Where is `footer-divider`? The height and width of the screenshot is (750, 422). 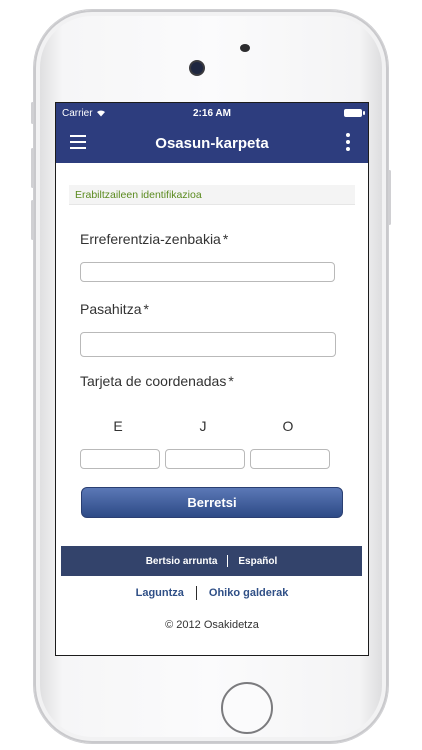
footer-divider is located at coordinates (228, 561).